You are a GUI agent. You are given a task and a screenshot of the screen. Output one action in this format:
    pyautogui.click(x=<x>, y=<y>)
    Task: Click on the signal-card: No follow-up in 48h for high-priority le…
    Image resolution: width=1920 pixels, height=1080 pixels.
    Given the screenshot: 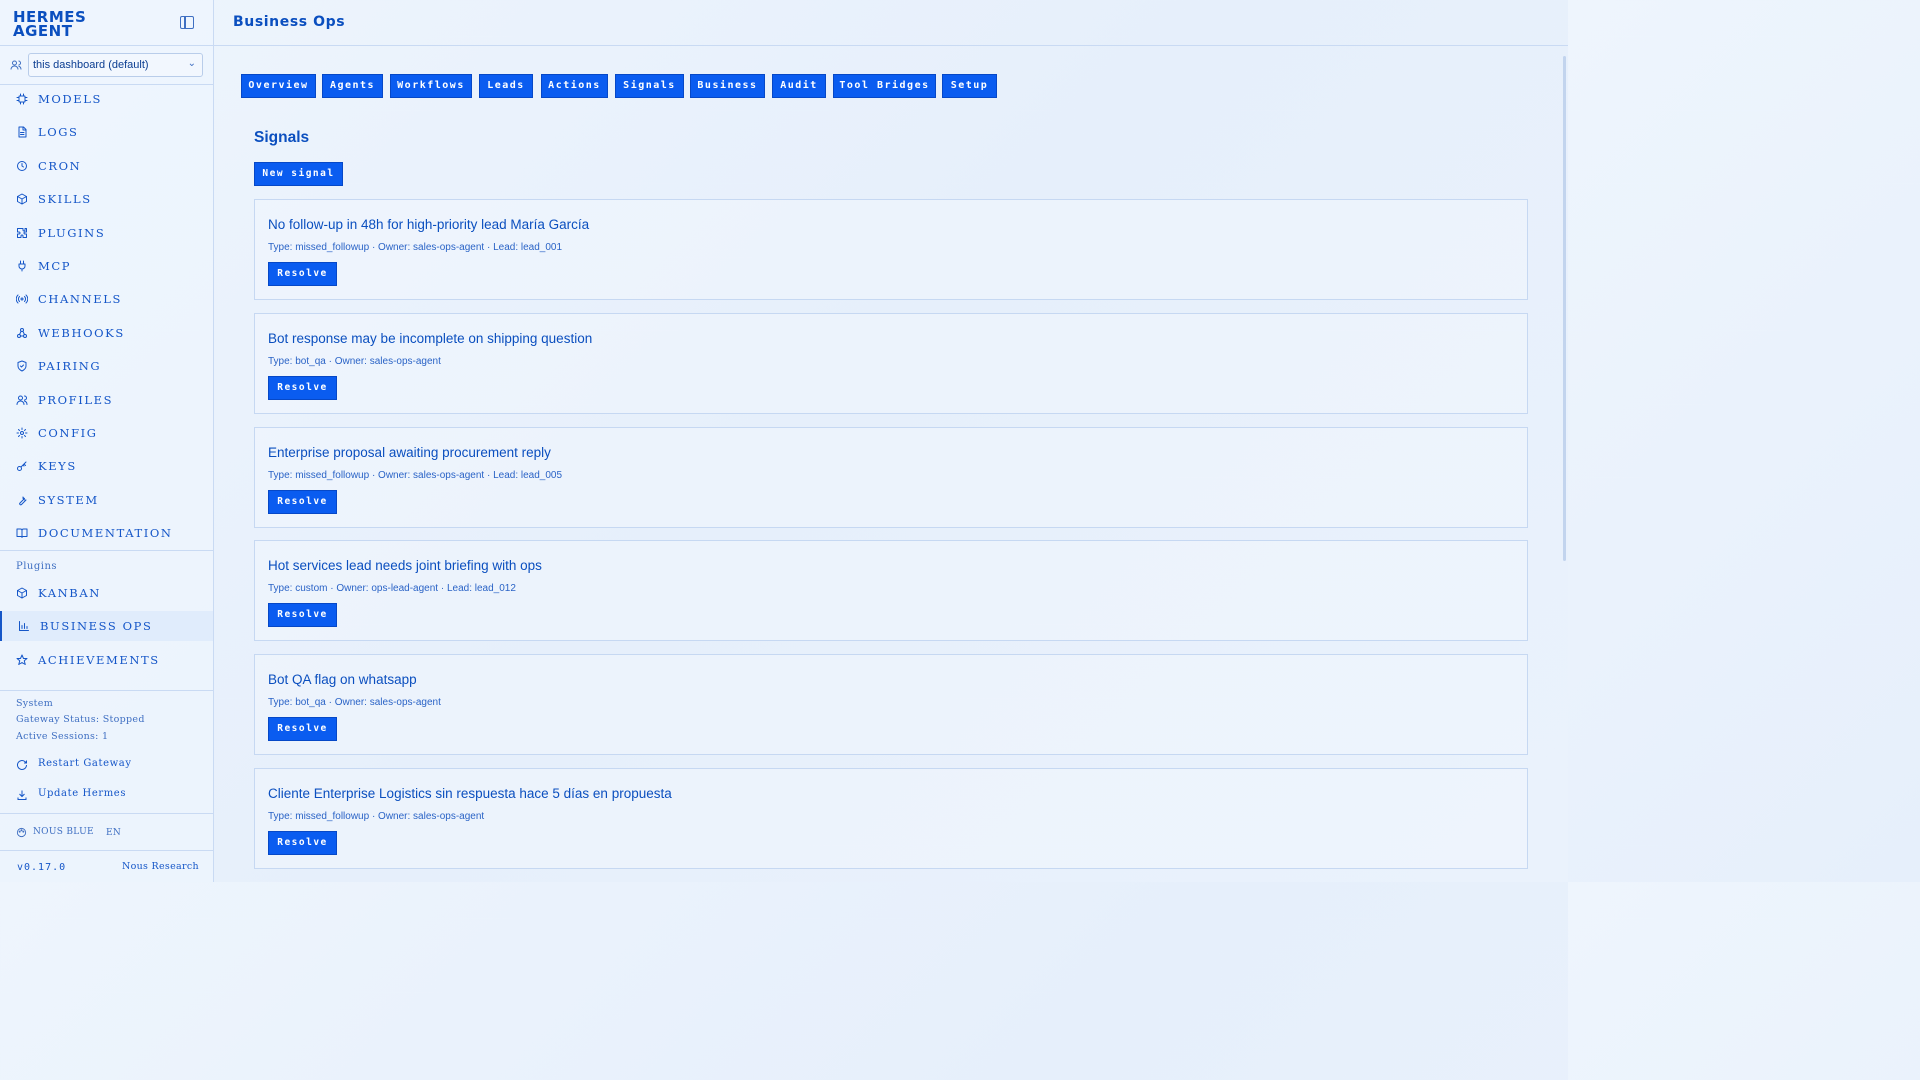 What is the action you would take?
    pyautogui.click(x=891, y=249)
    